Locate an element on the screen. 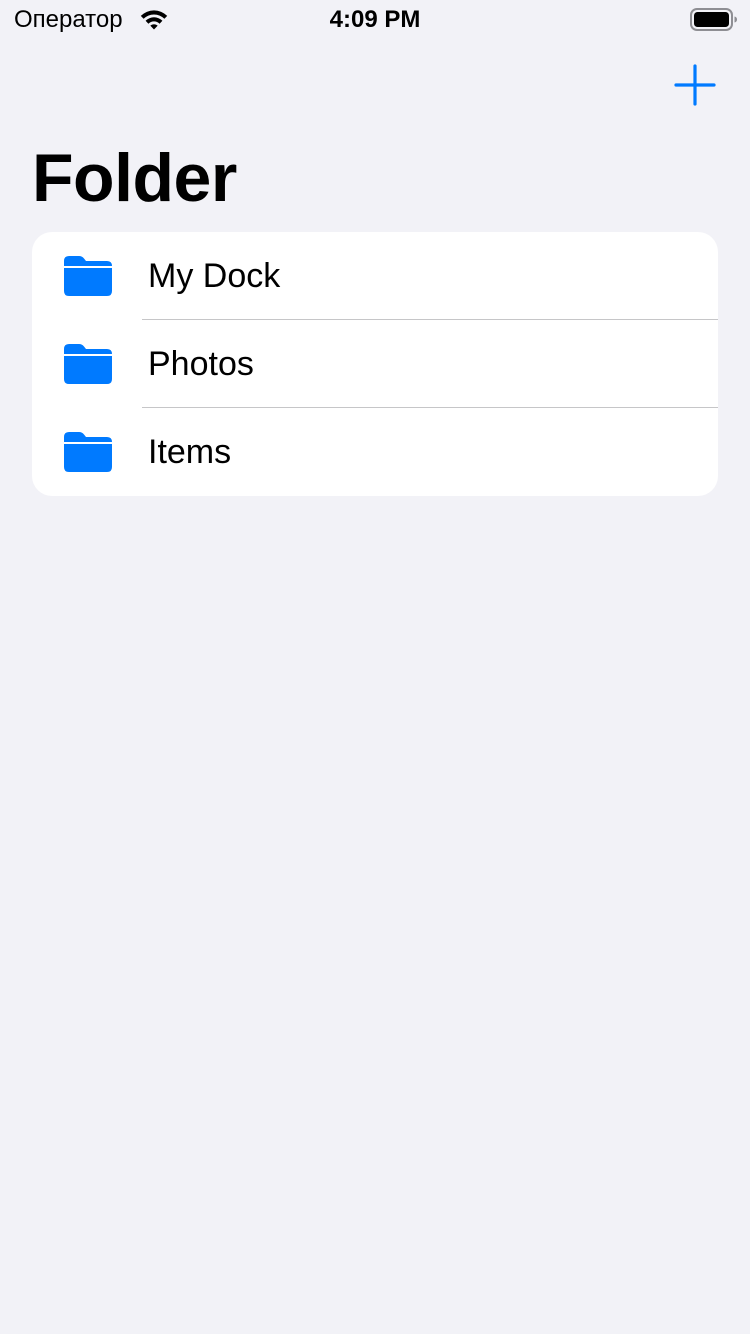 Image resolution: width=750 pixels, height=1334 pixels. folder-row-my-dock: My Dock is located at coordinates (375, 276).